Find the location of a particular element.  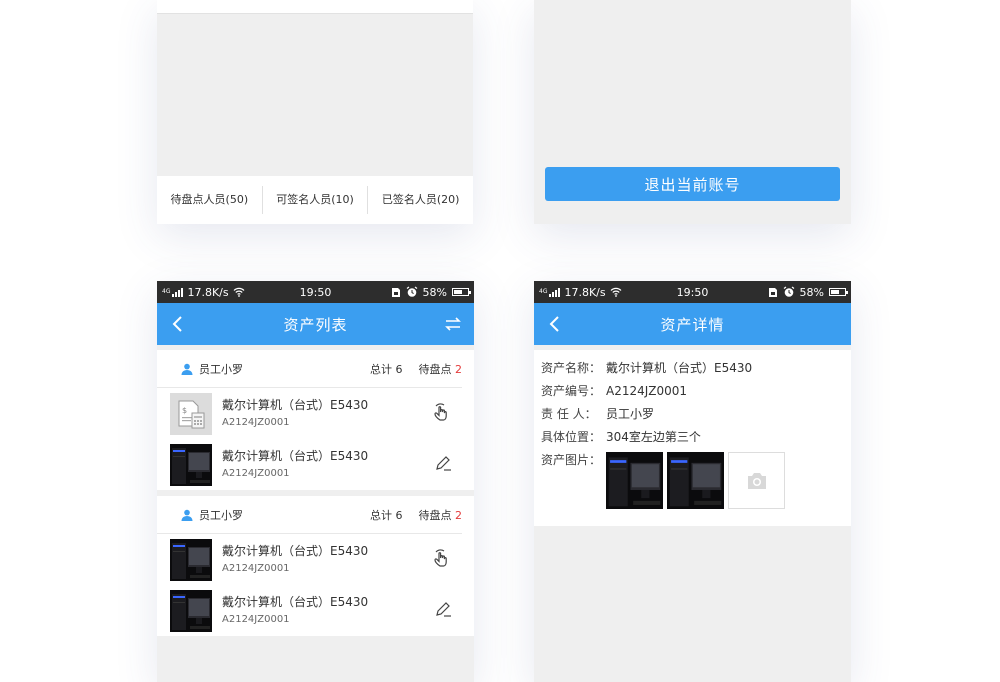

tab-signable-people: 可签名人员(10) is located at coordinates (316, 200).